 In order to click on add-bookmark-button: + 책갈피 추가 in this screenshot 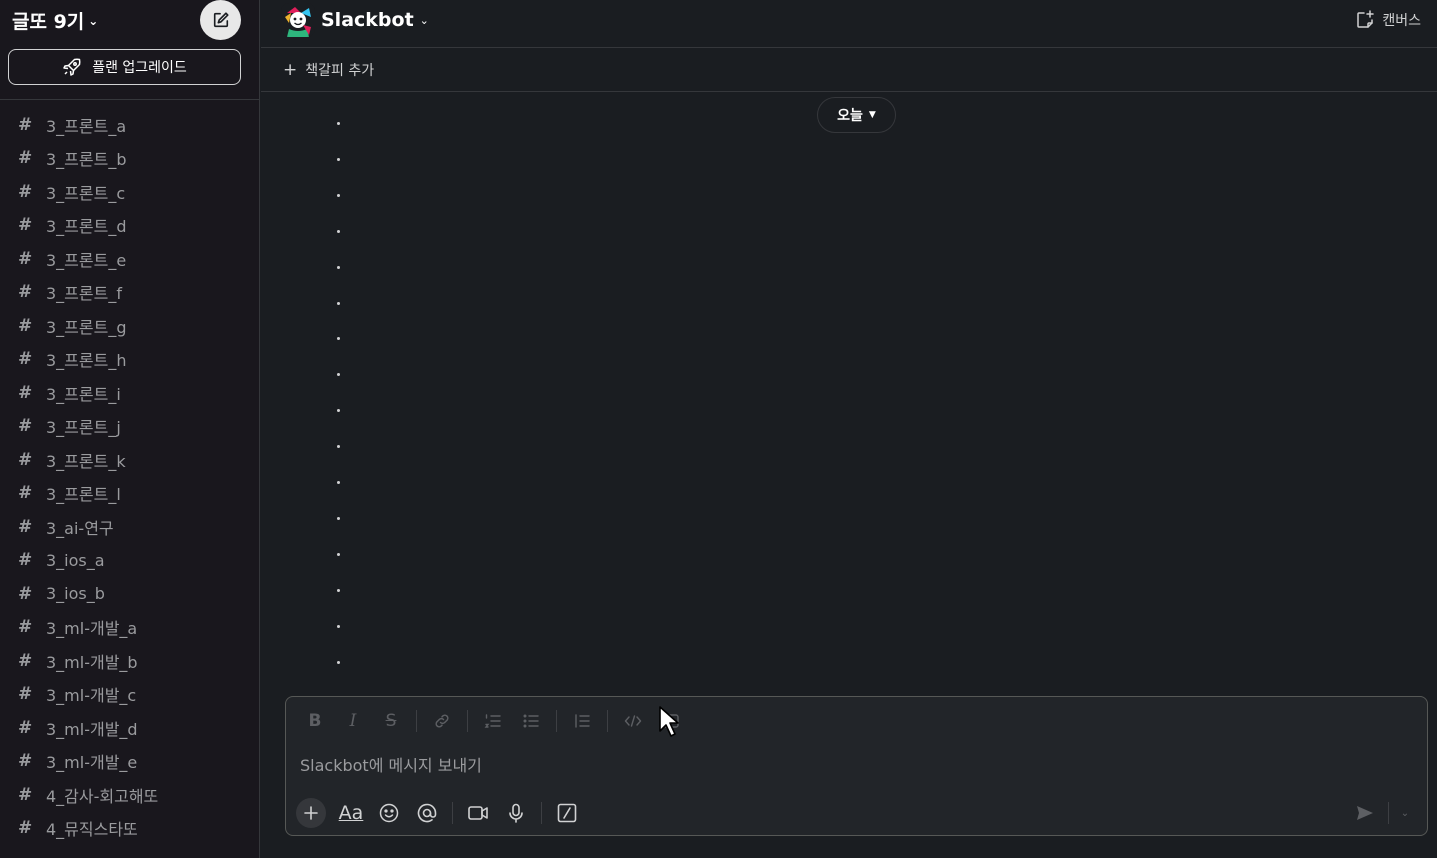, I will do `click(328, 70)`.